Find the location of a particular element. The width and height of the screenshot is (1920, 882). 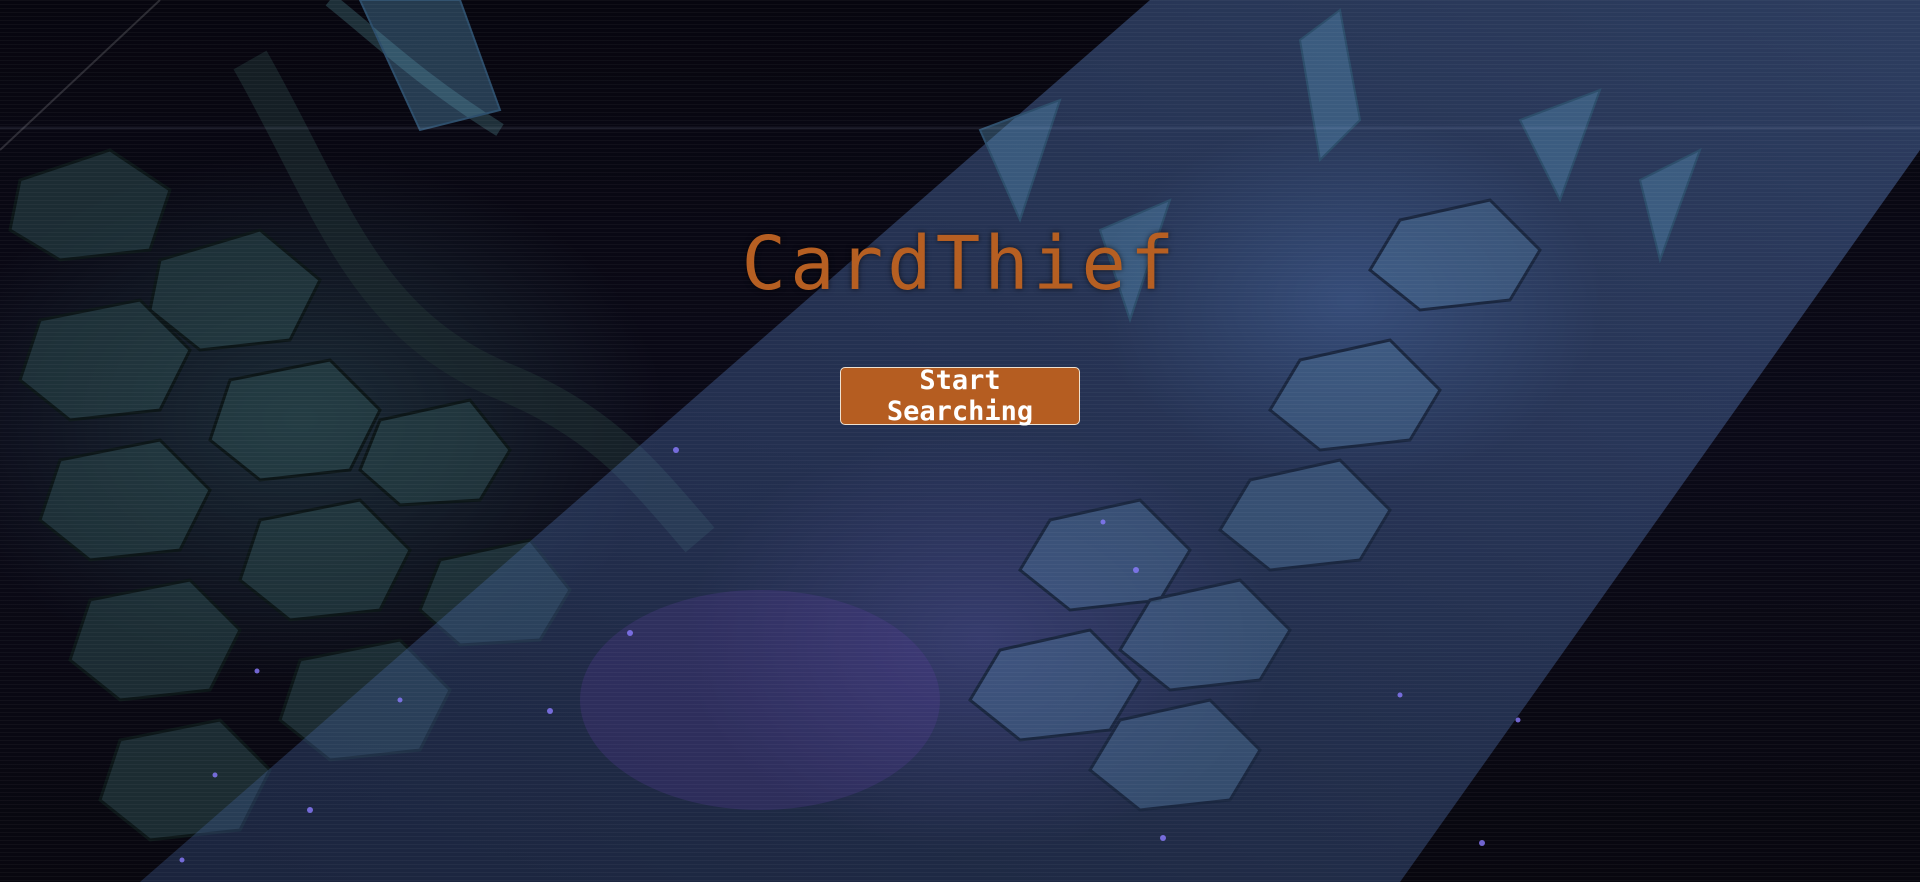

app-title: CardThief is located at coordinates (960, 264).